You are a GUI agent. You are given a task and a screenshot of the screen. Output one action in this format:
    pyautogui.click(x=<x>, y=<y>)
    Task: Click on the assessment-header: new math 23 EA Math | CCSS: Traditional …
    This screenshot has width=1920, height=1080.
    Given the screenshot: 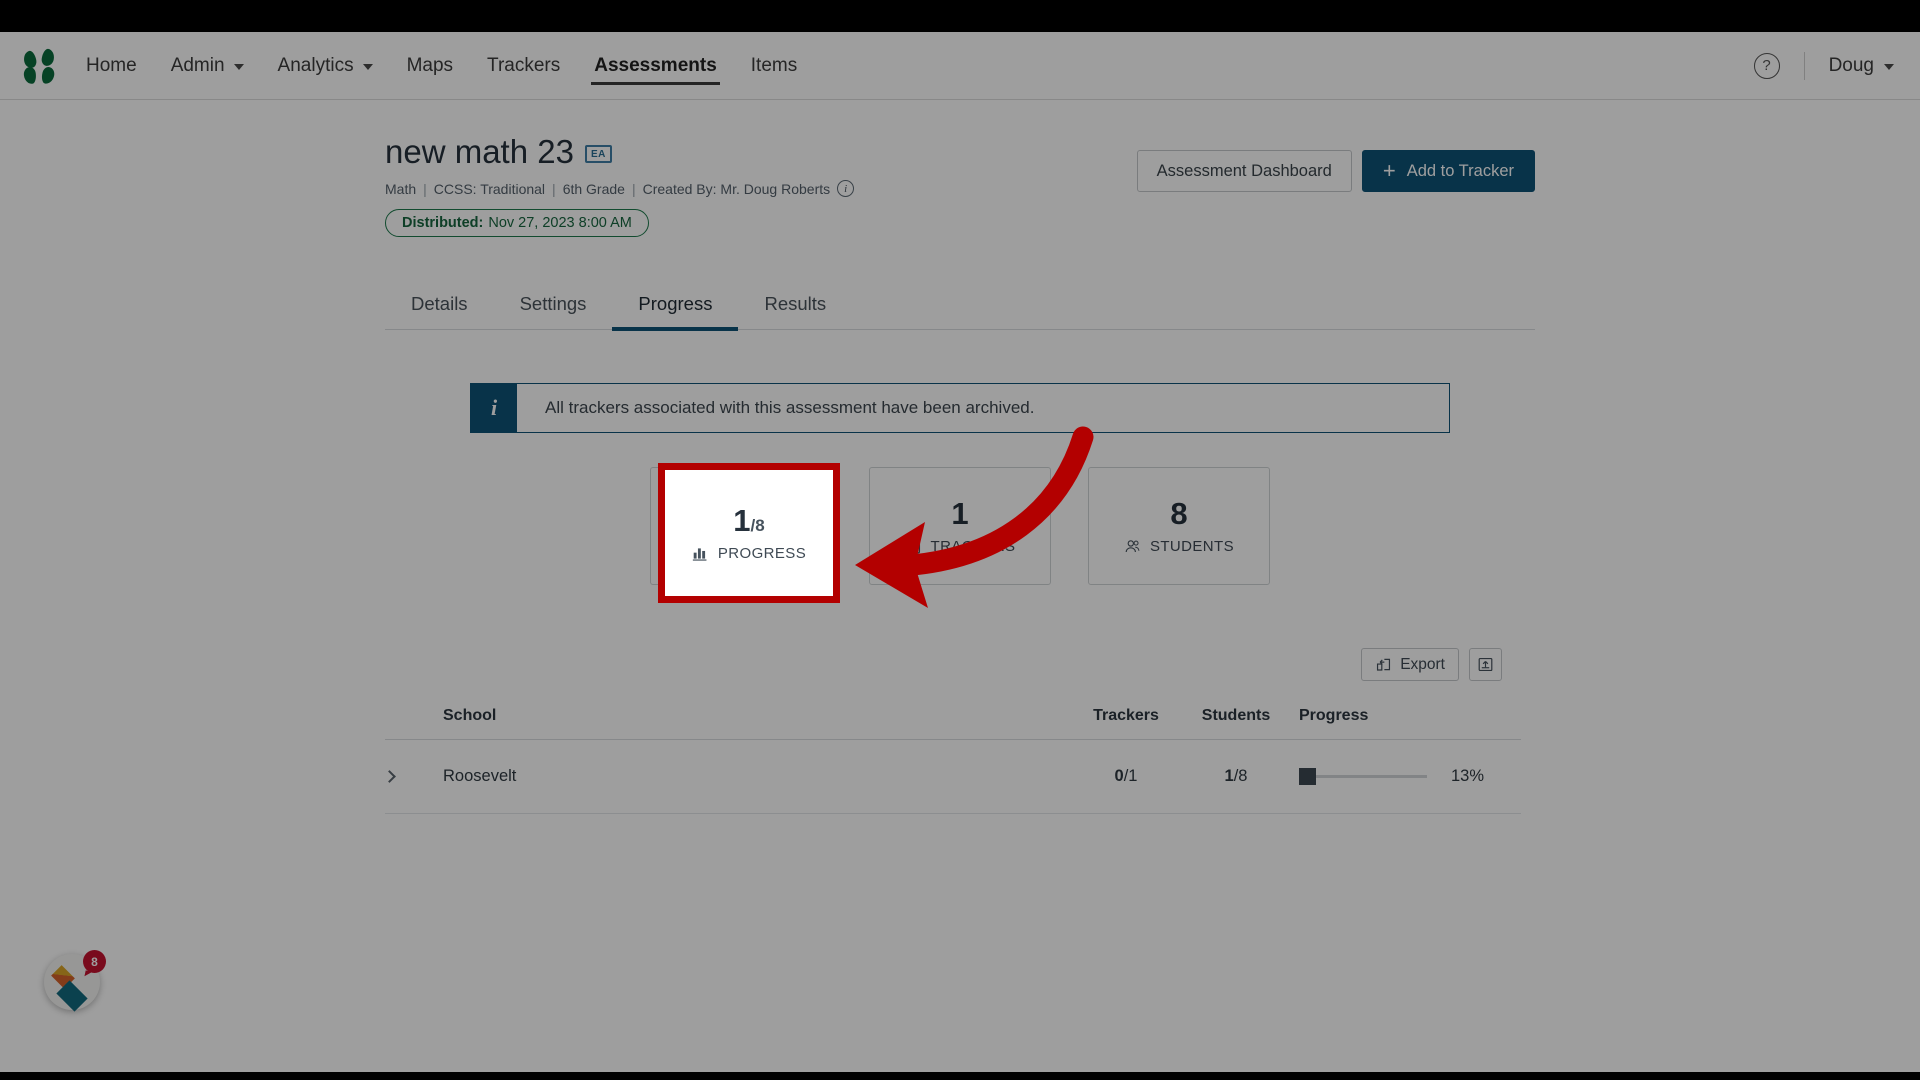 What is the action you would take?
    pyautogui.click(x=960, y=185)
    